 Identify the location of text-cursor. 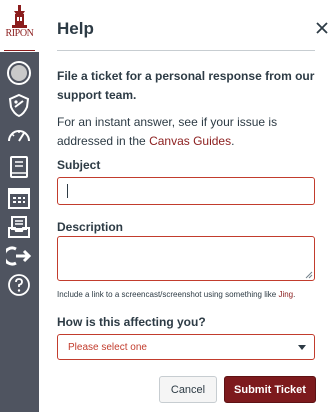
(67, 191).